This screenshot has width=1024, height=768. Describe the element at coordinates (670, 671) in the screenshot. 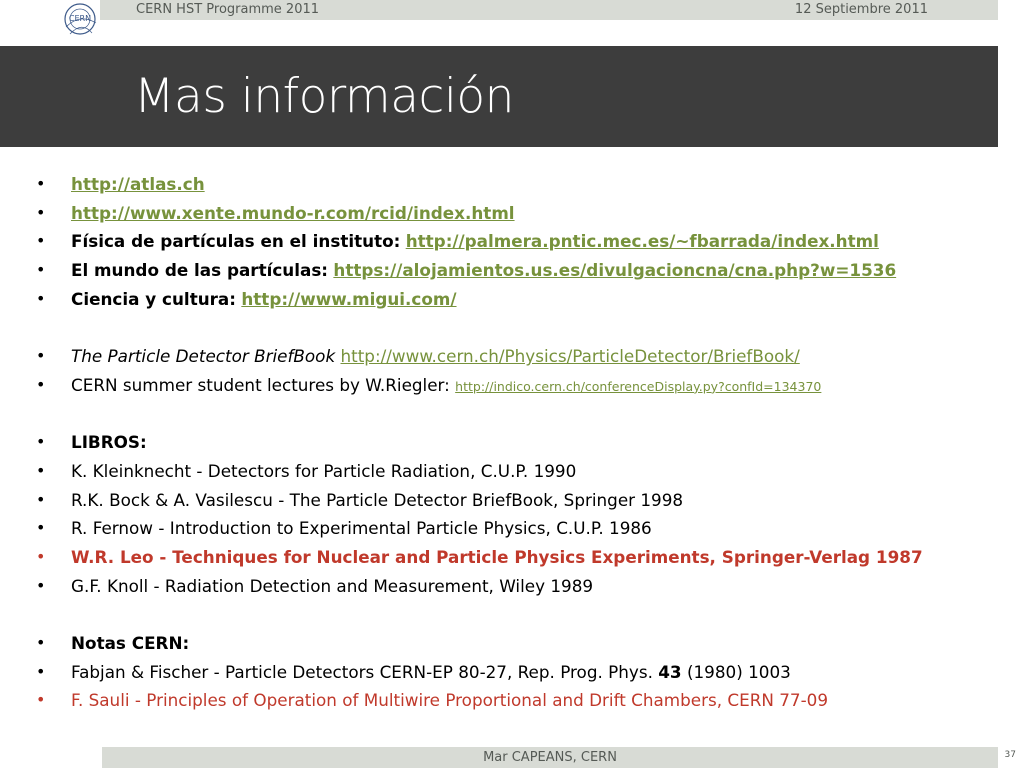

I see `volume-number: 43` at that location.